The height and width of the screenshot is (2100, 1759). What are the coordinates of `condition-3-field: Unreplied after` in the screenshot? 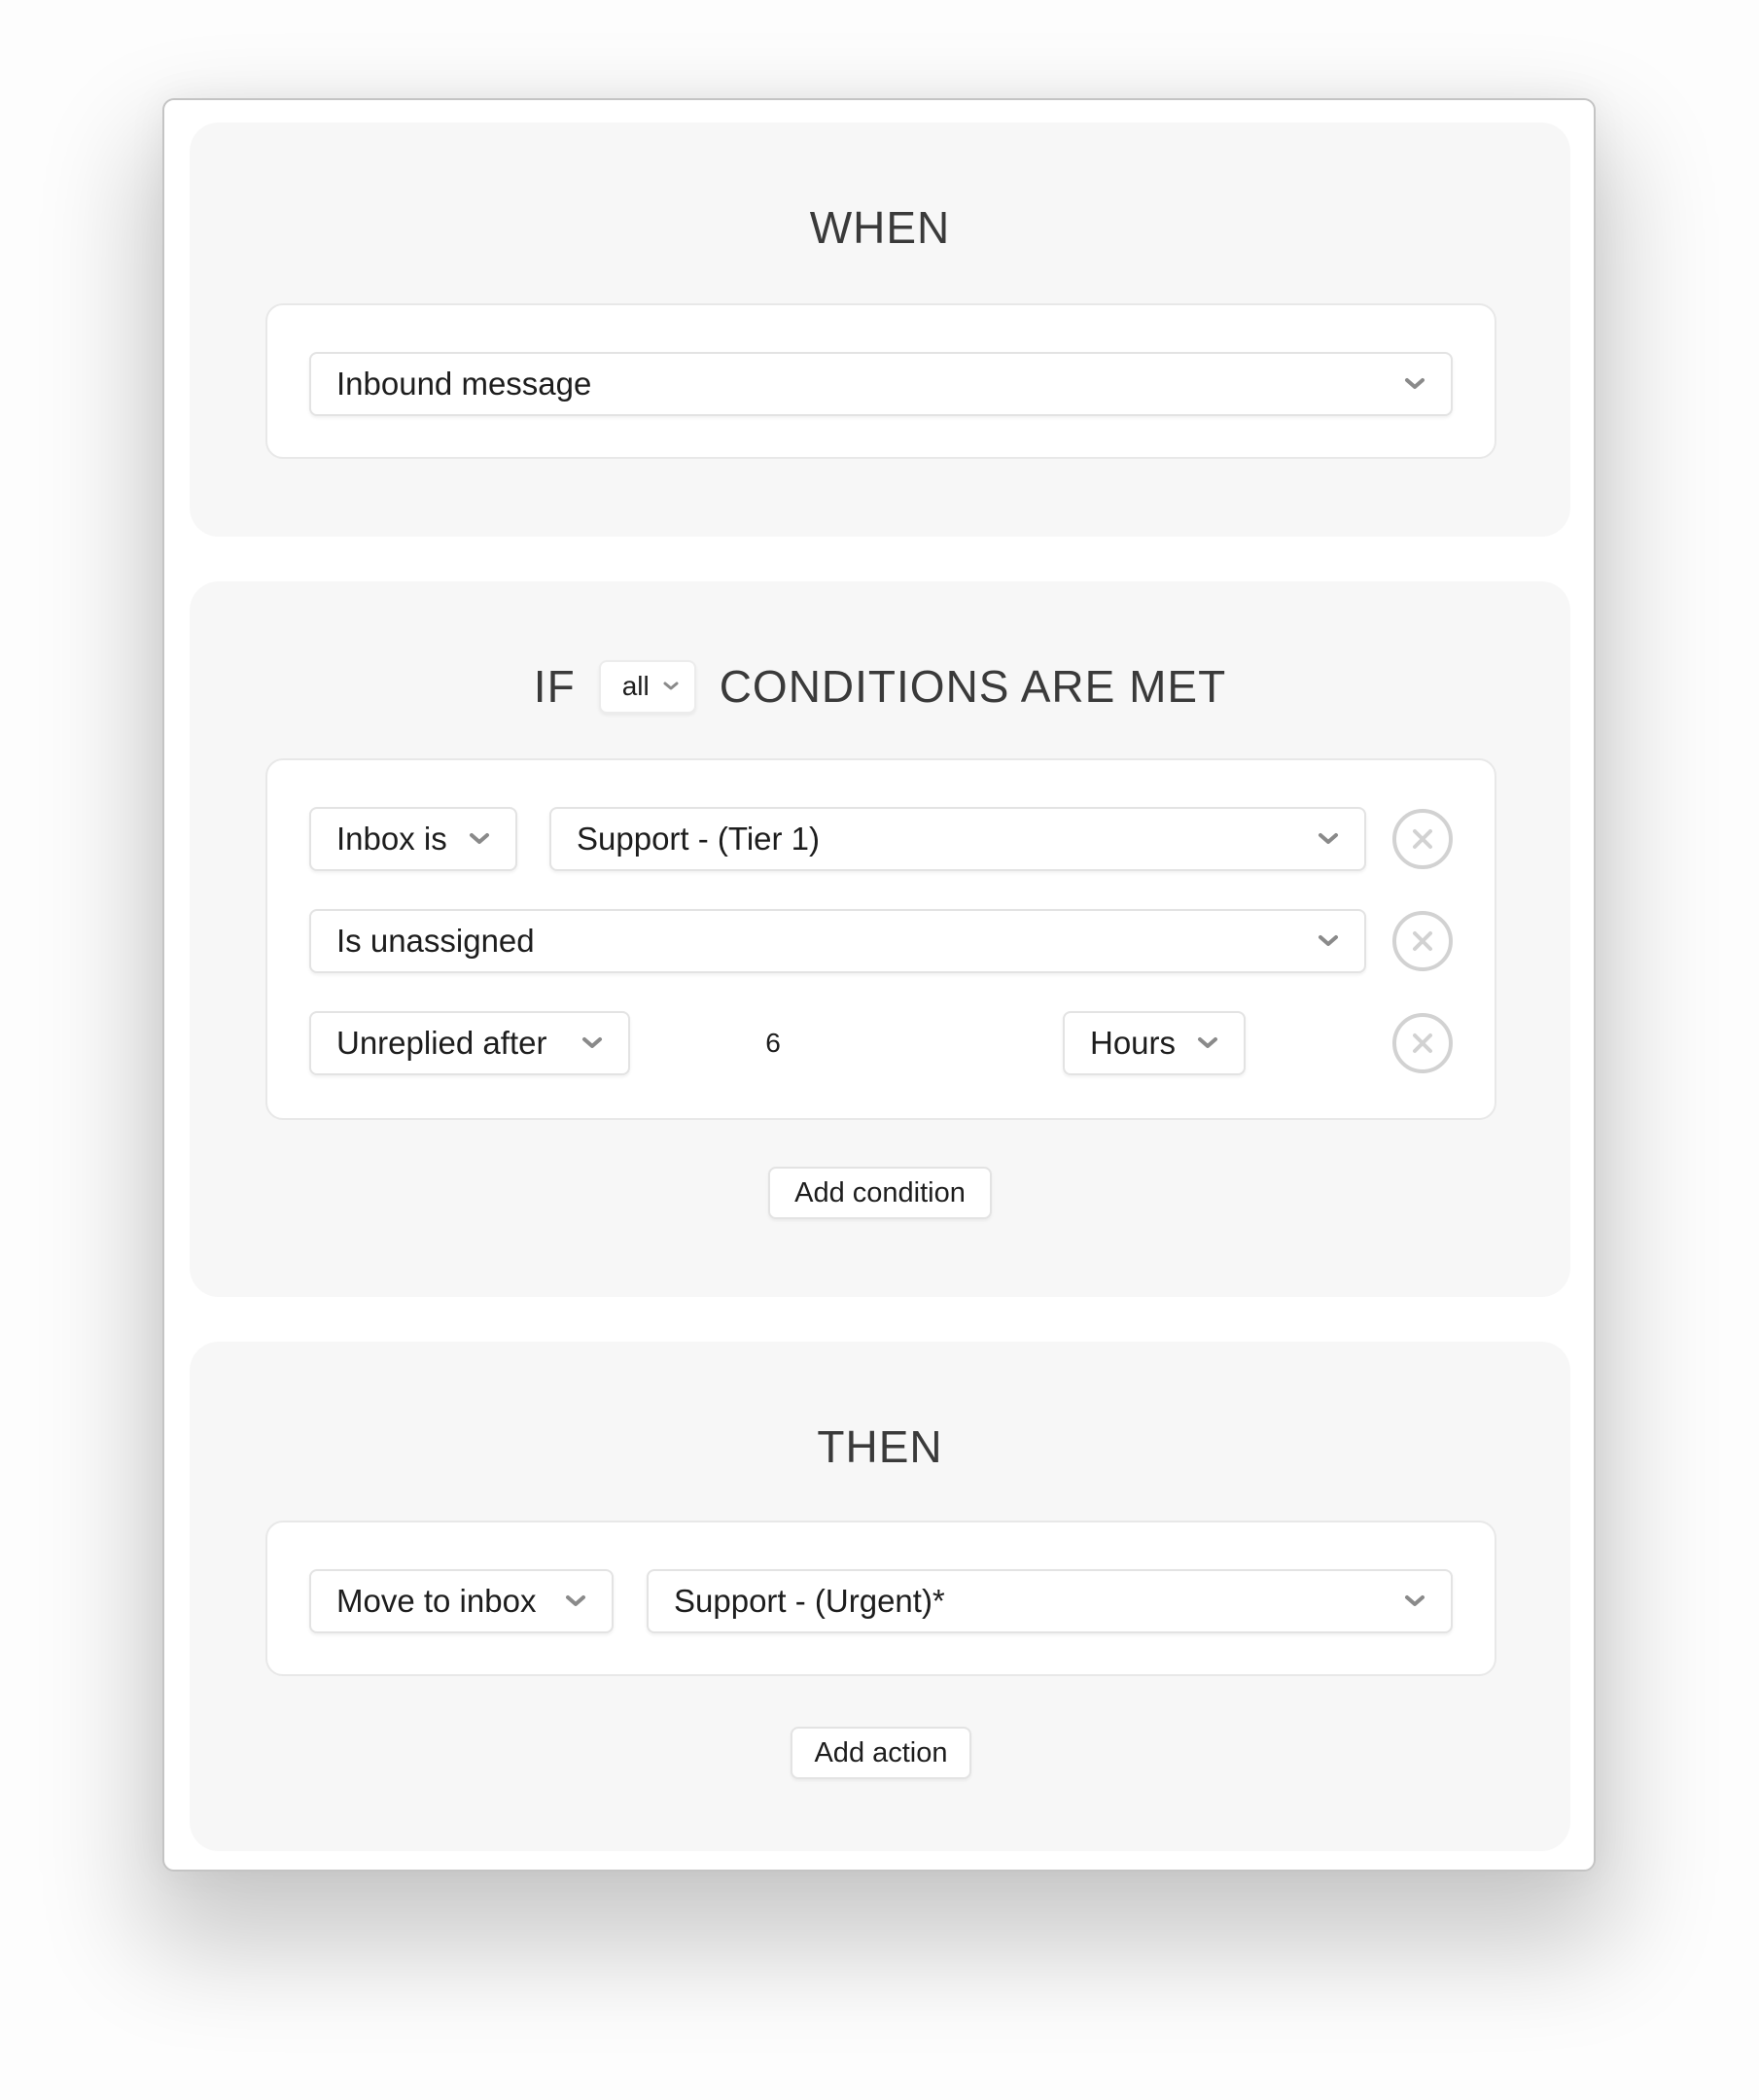 It's located at (441, 1043).